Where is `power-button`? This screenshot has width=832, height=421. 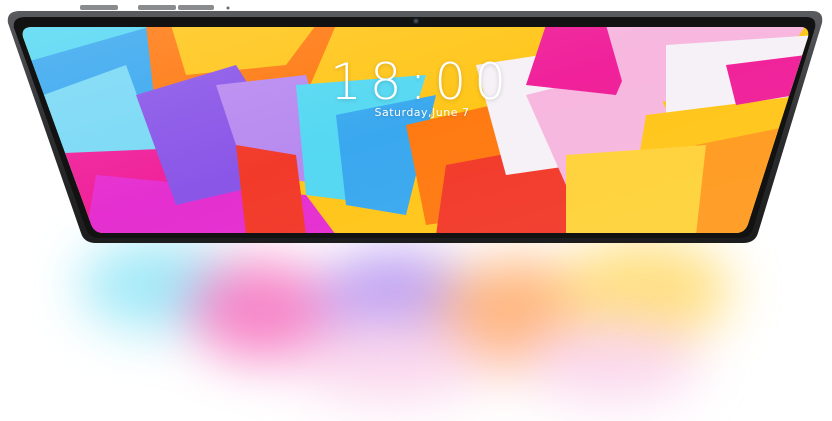 power-button is located at coordinates (196, 7).